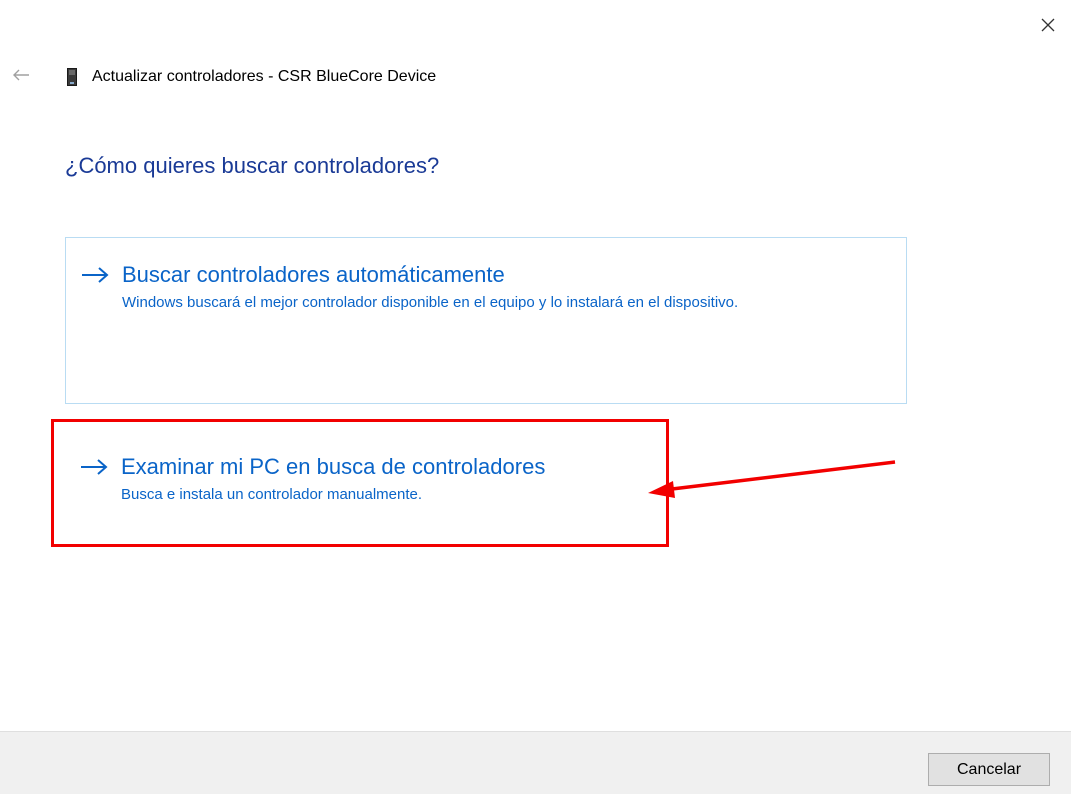 The height and width of the screenshot is (794, 1071). I want to click on option-title: Buscar controladores automáticamente, so click(313, 274).